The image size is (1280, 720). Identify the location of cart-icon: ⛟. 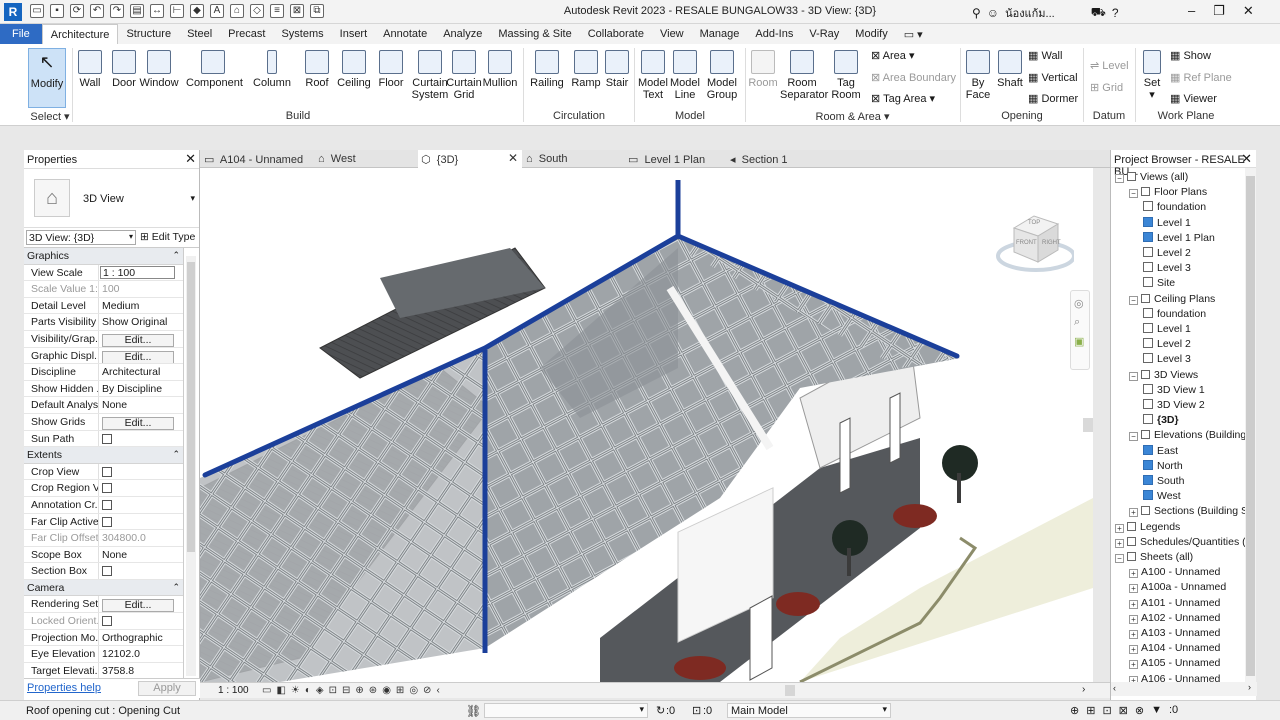
(1098, 13).